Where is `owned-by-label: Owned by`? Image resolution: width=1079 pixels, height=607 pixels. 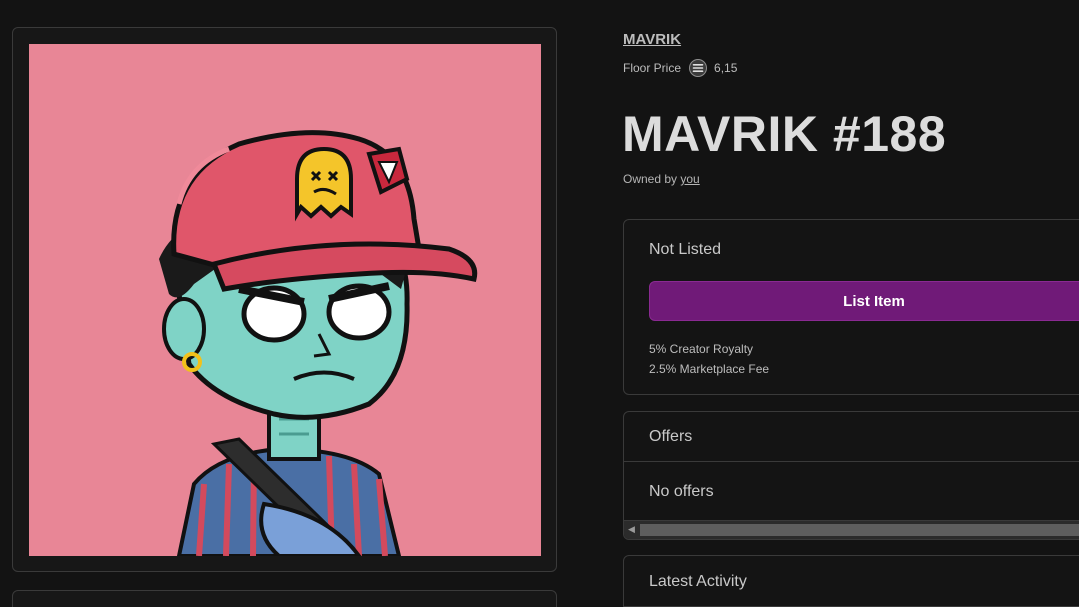
owned-by-label: Owned by is located at coordinates (650, 179).